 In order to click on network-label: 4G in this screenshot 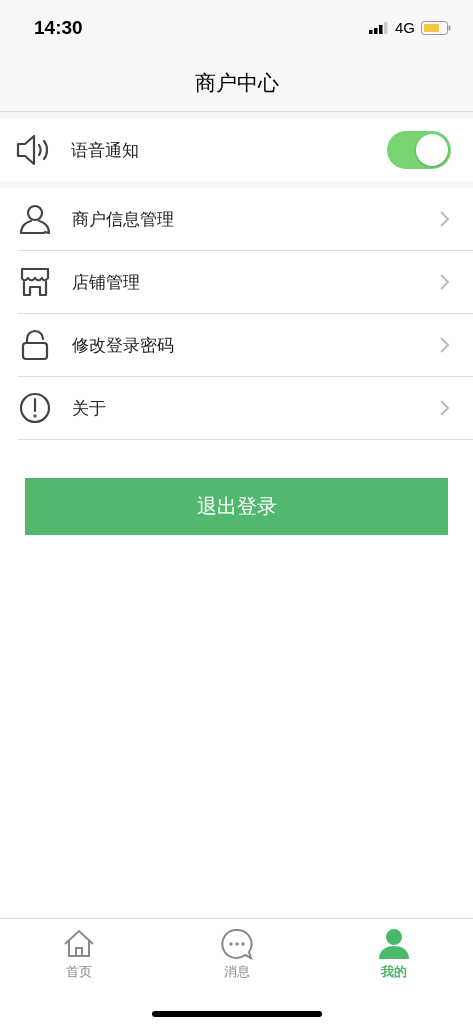, I will do `click(405, 27)`.